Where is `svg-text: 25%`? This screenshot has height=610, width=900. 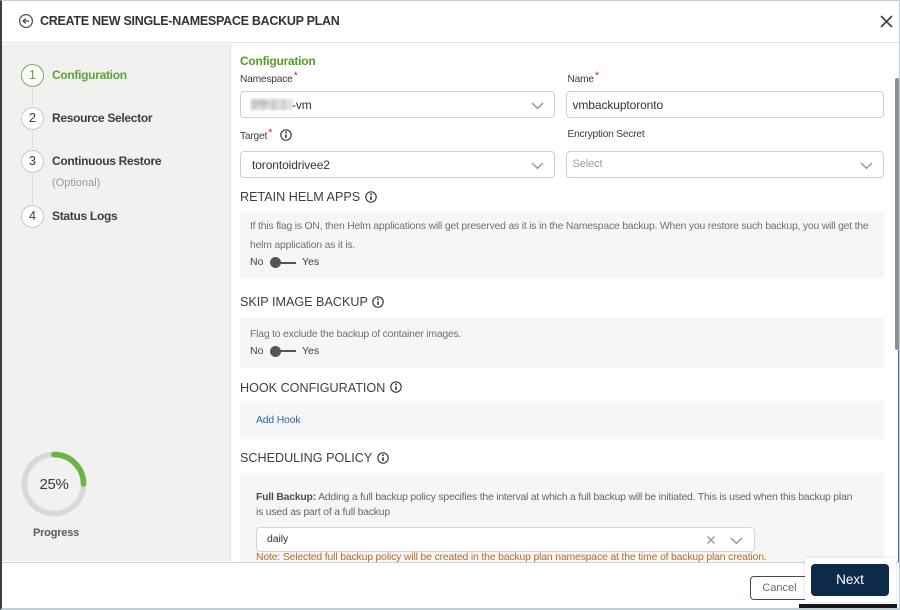
svg-text: 25% is located at coordinates (53, 484).